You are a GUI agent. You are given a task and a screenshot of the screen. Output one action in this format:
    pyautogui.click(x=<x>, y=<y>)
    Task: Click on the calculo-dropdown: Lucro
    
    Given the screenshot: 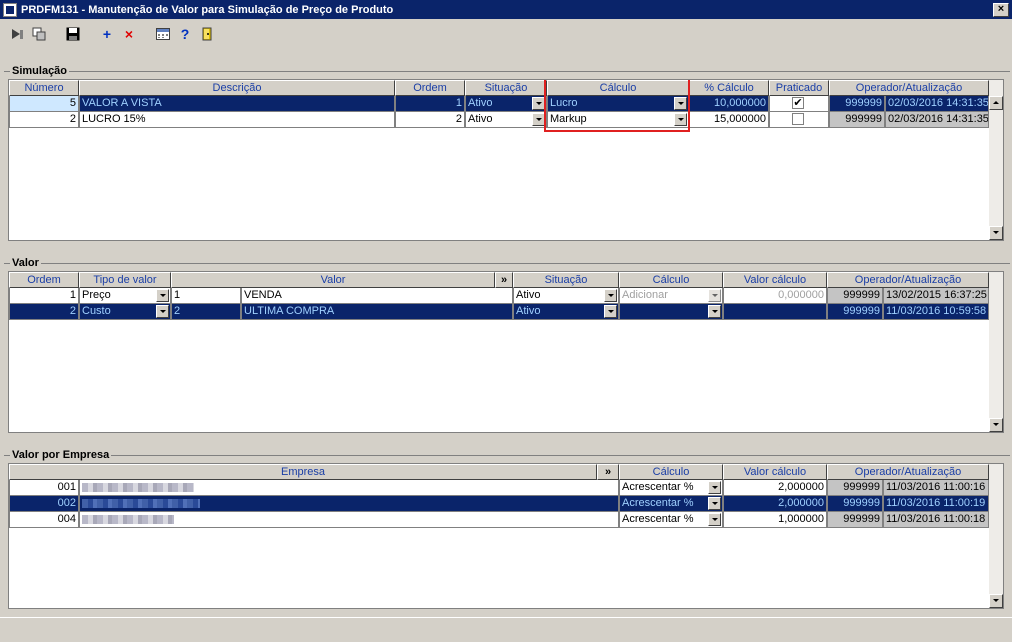 What is the action you would take?
    pyautogui.click(x=618, y=104)
    